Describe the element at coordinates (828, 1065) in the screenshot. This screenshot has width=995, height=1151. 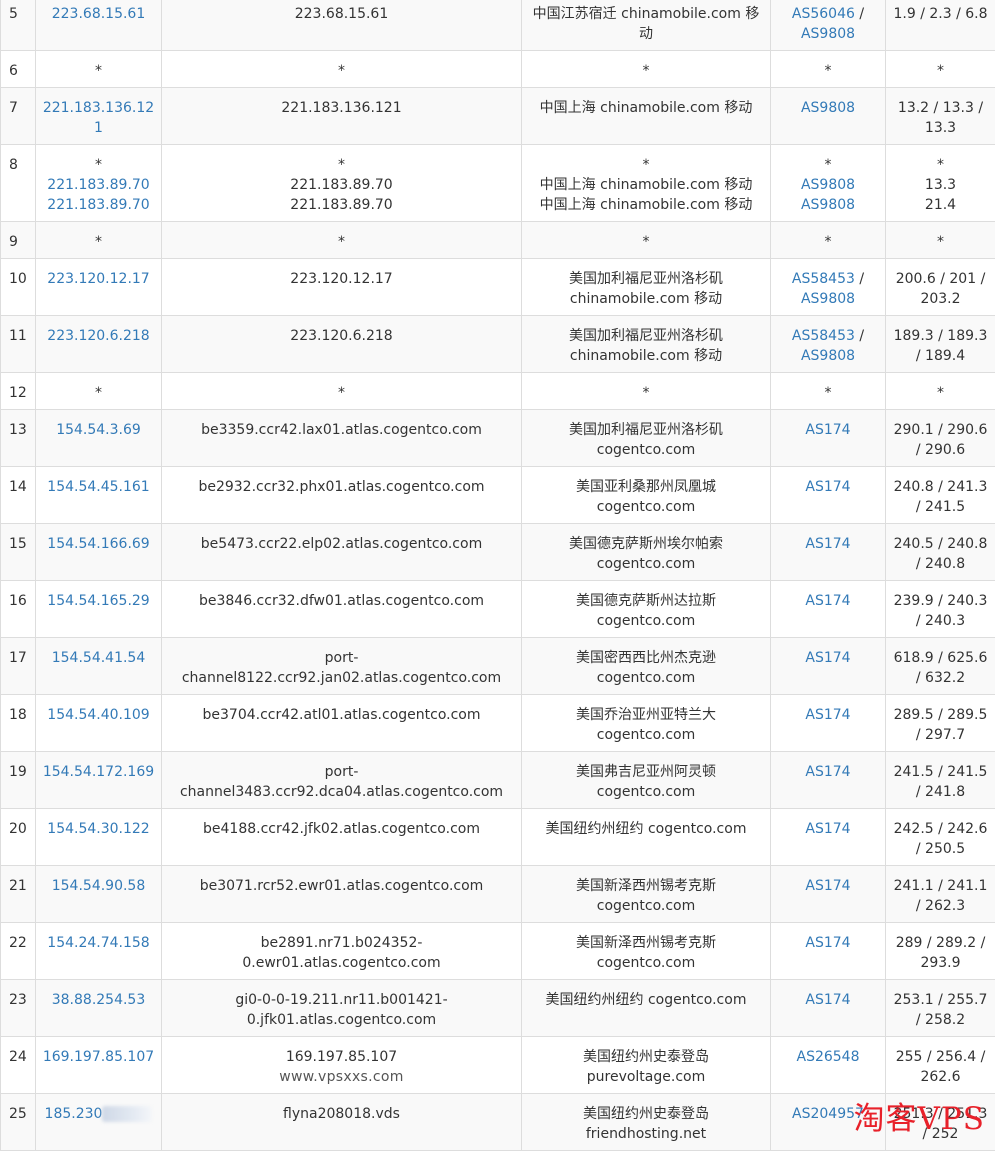
I see `asn-cell: AS26548` at that location.